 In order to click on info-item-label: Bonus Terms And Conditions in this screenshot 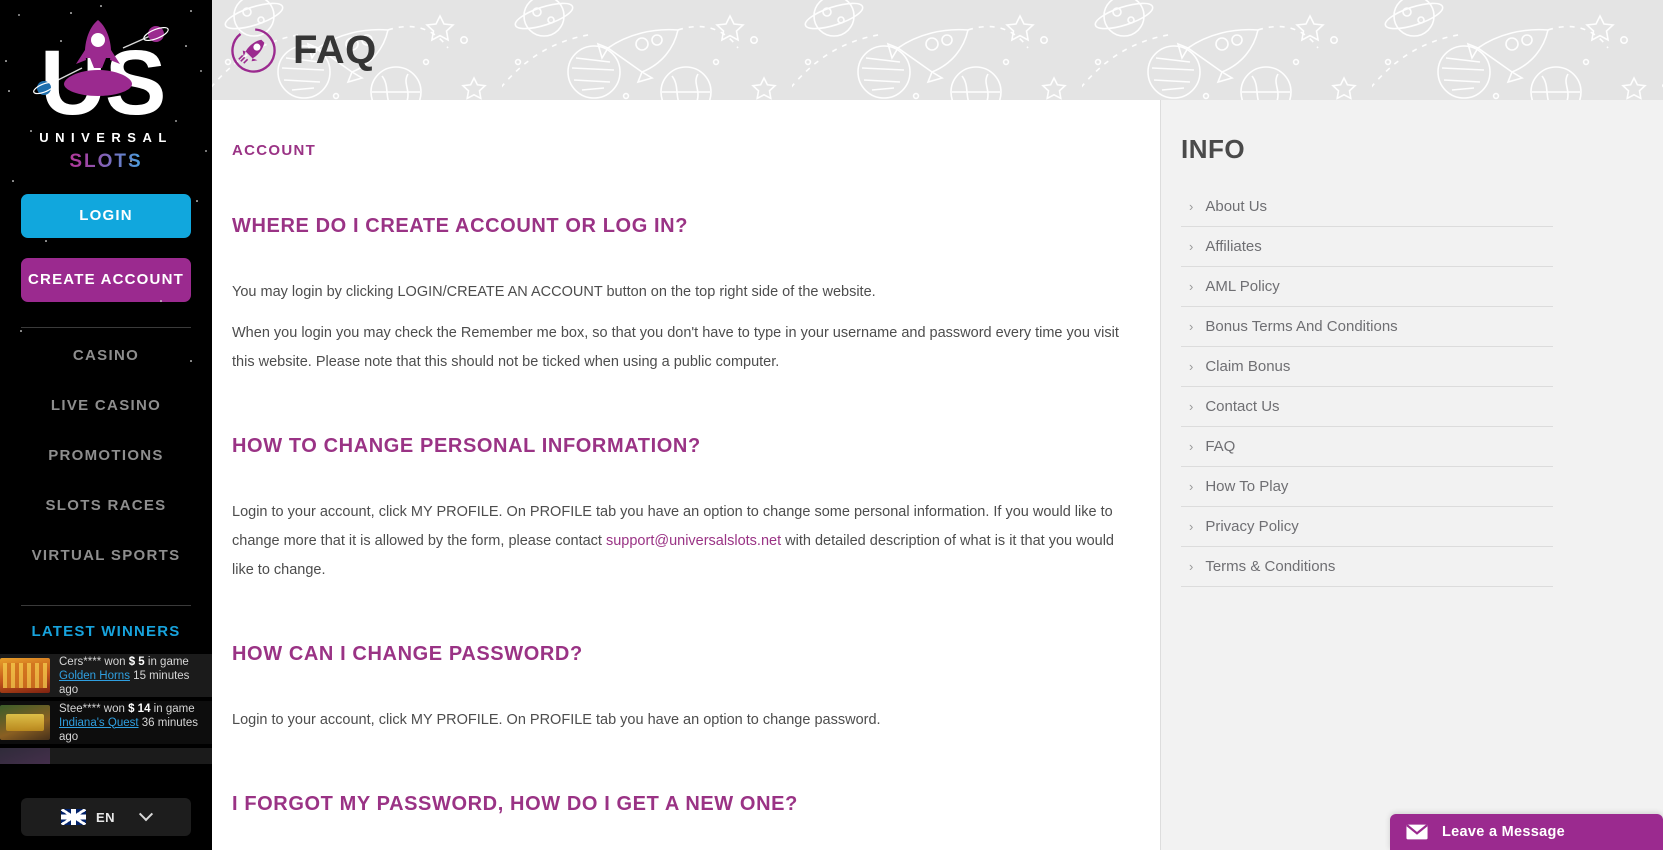, I will do `click(1301, 326)`.